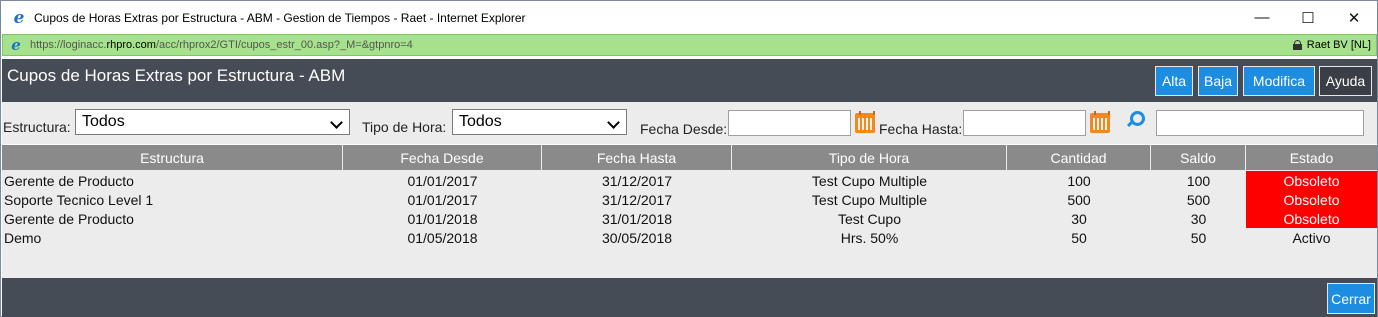 The image size is (1378, 317). What do you see at coordinates (869, 157) in the screenshot?
I see `col-tipo-hora: Tipo de Hora` at bounding box center [869, 157].